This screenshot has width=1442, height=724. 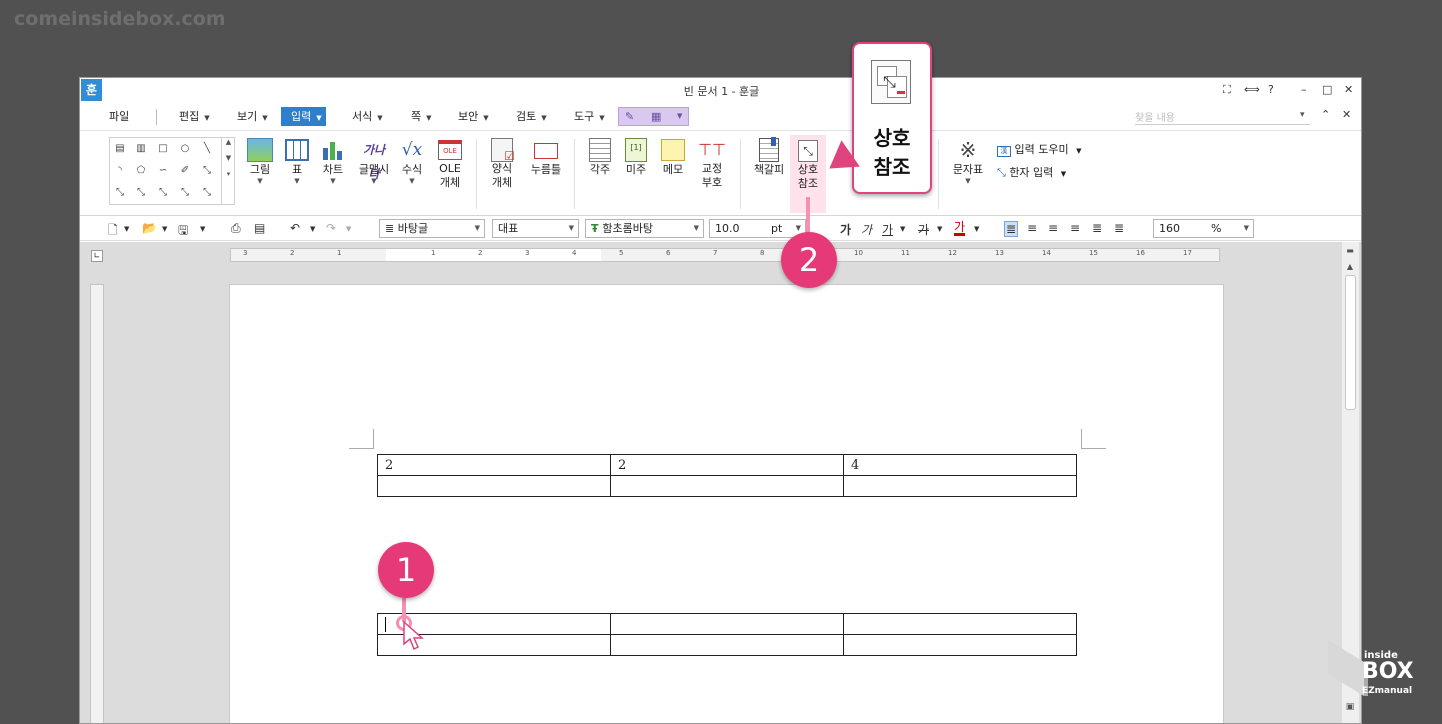 What do you see at coordinates (1348, 89) in the screenshot?
I see `close-button: ✕` at bounding box center [1348, 89].